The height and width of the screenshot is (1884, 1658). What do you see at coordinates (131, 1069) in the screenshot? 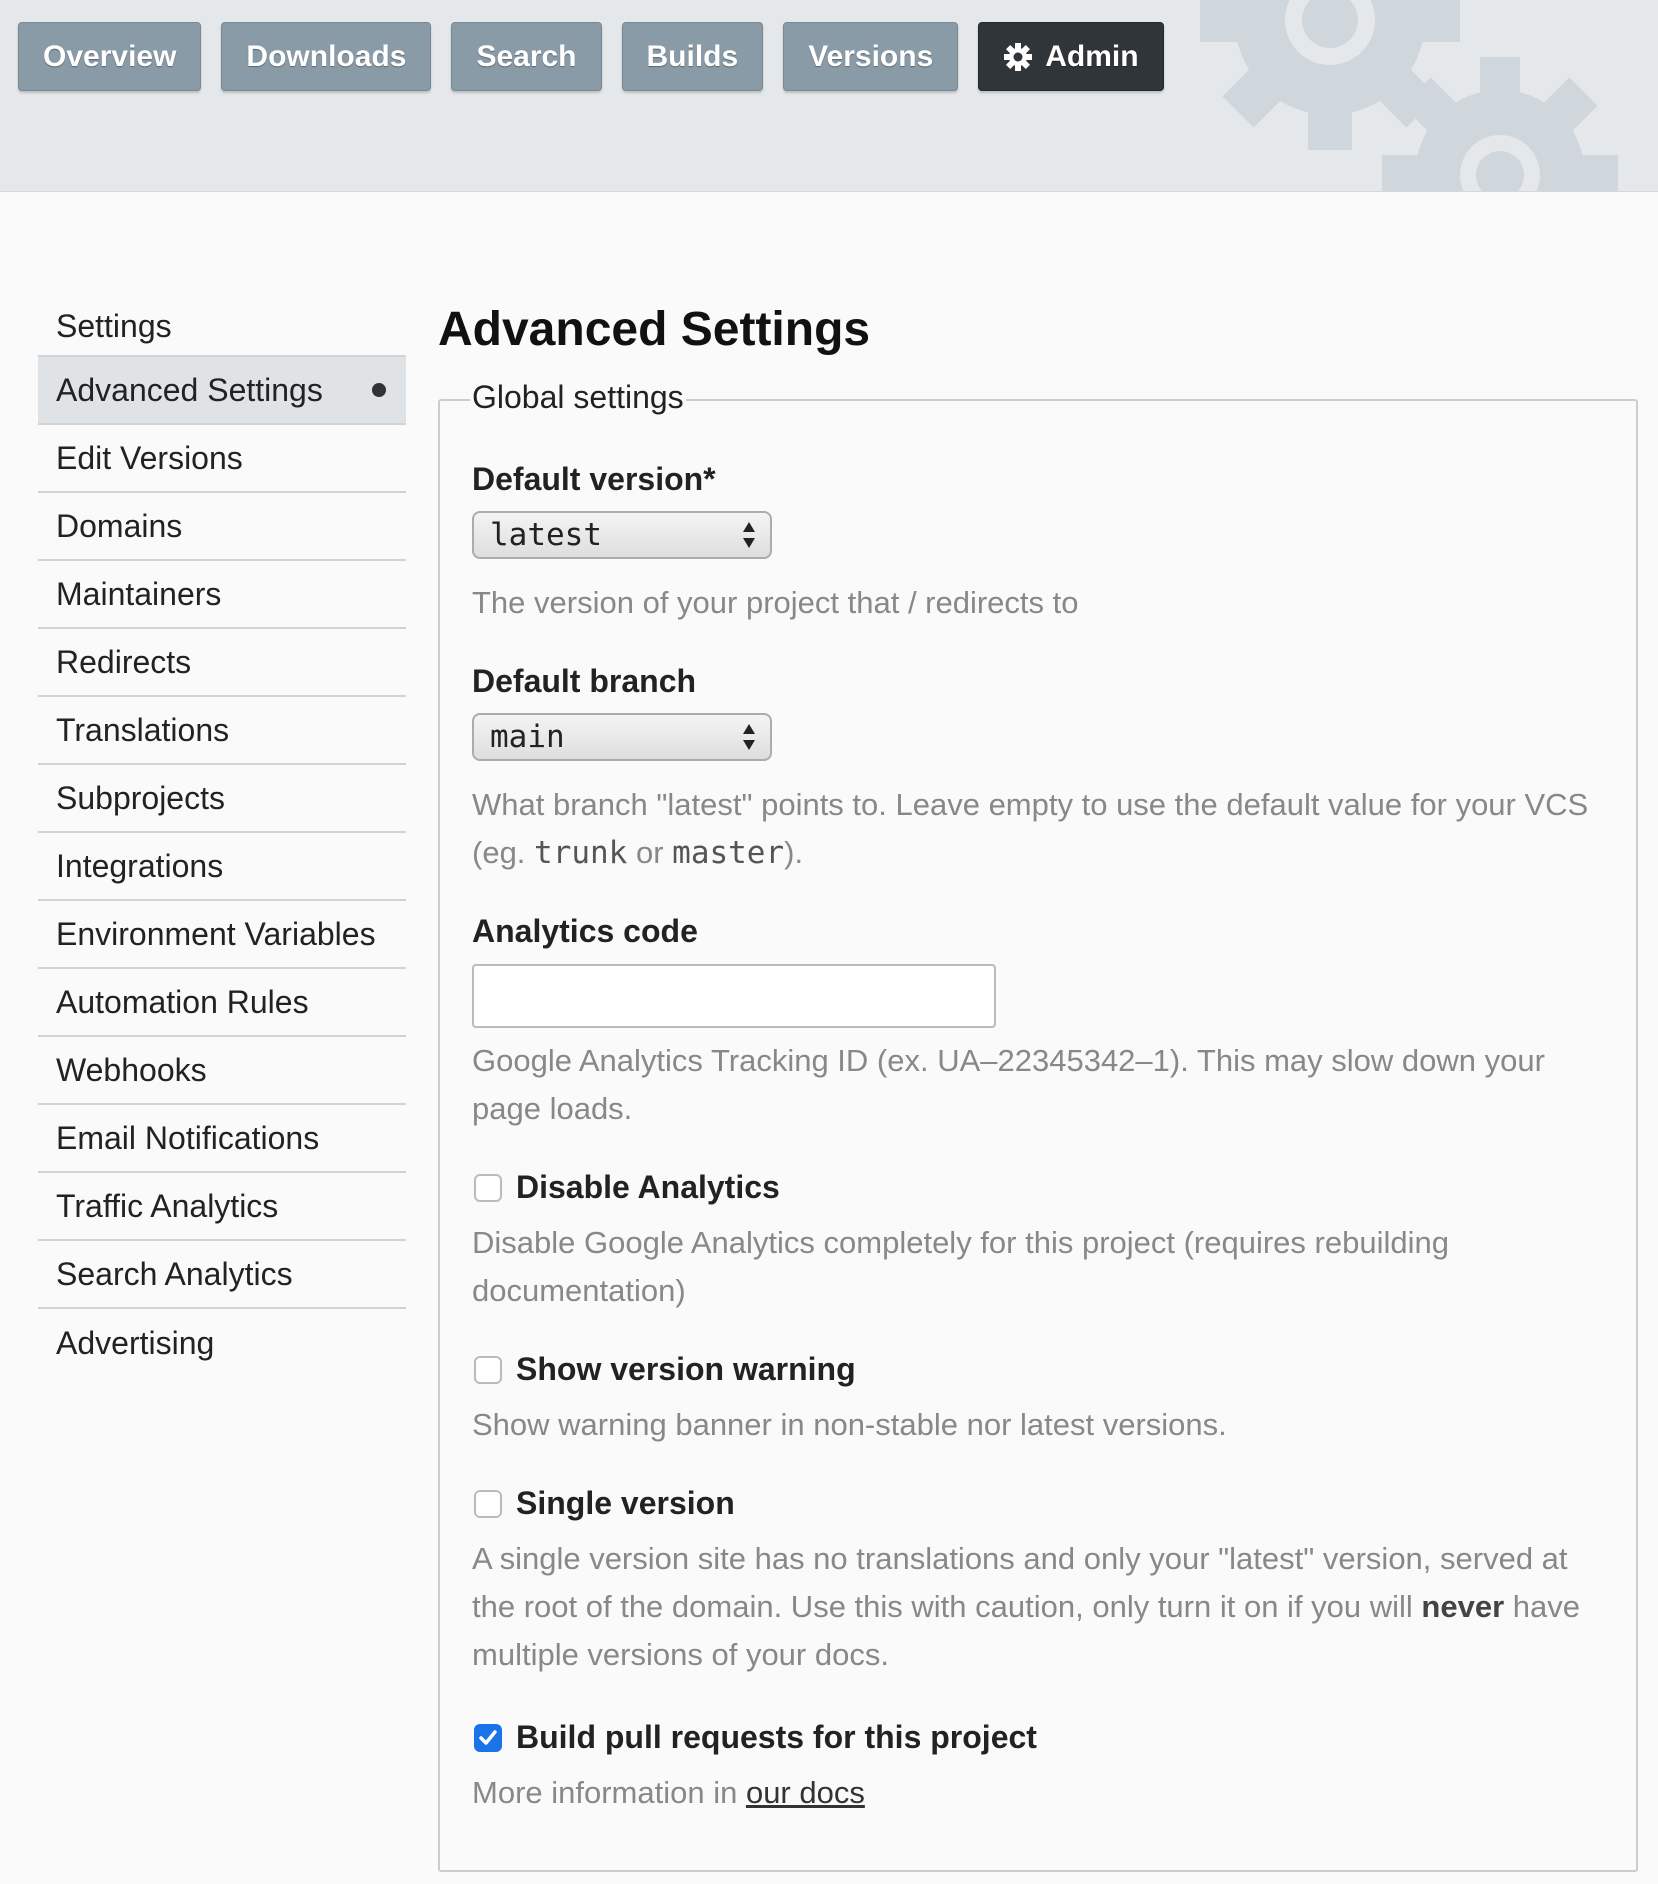
I see `sidebar-item-label: Webhooks` at bounding box center [131, 1069].